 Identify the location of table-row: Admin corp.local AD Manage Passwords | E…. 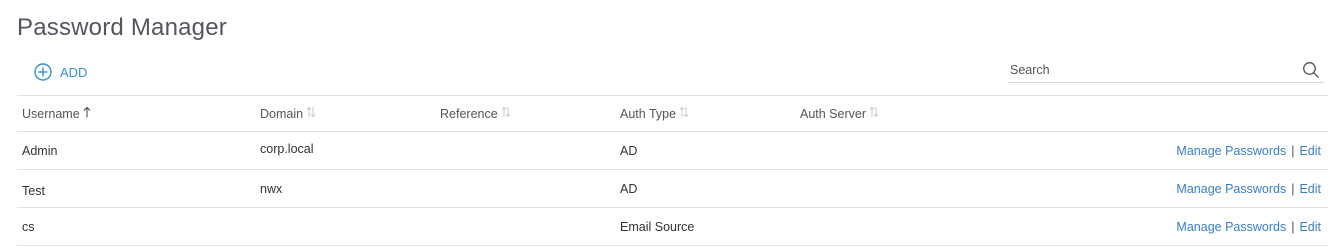
(672, 151).